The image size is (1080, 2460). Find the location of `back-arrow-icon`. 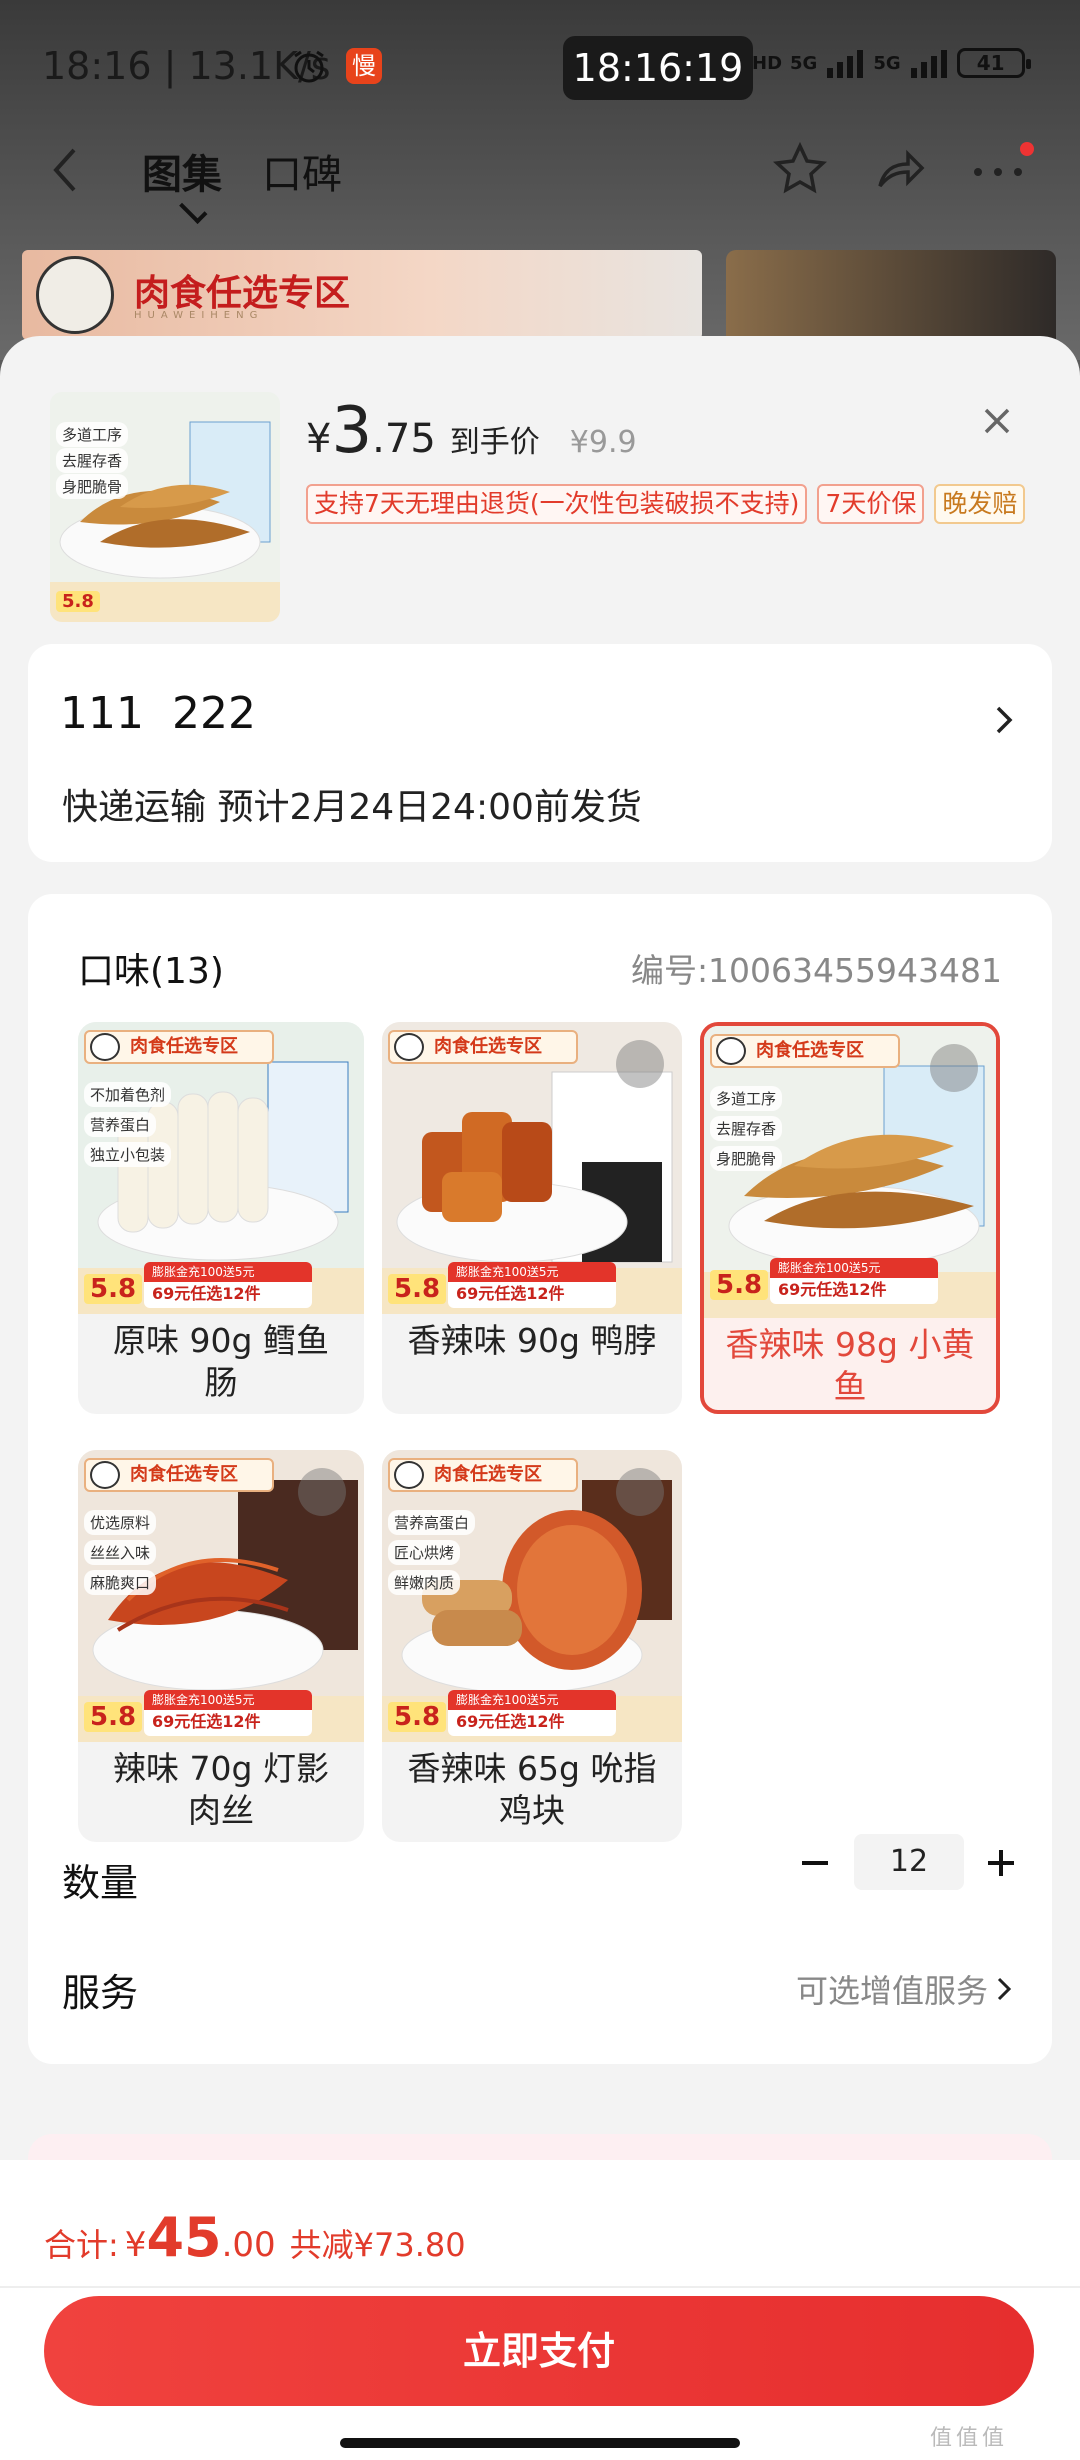

back-arrow-icon is located at coordinates (65, 170).